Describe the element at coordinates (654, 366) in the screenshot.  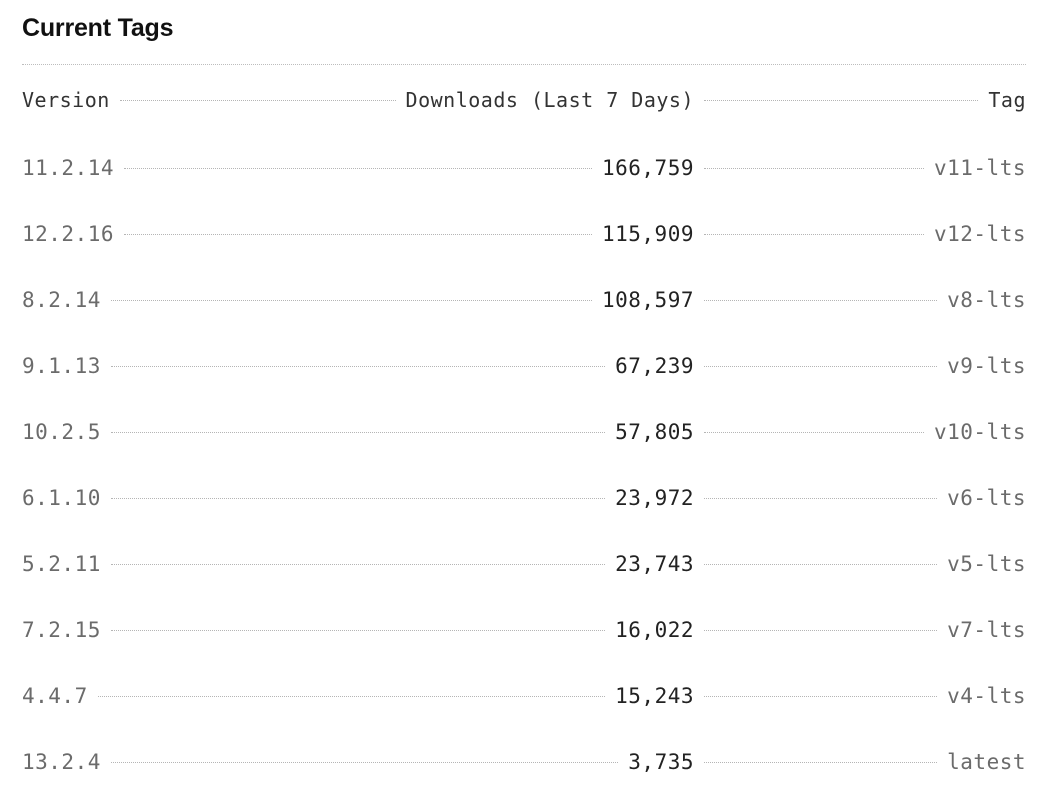
I see `downloads-count: 67,239` at that location.